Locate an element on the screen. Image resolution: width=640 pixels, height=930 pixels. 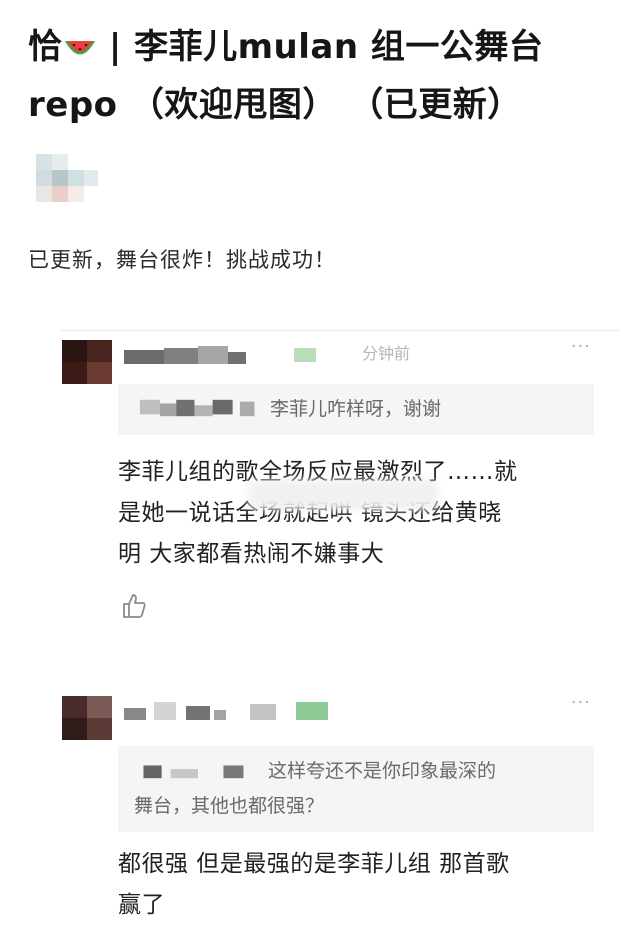
quote-text: 李菲儿咋样呀，谢谢 is located at coordinates (356, 409).